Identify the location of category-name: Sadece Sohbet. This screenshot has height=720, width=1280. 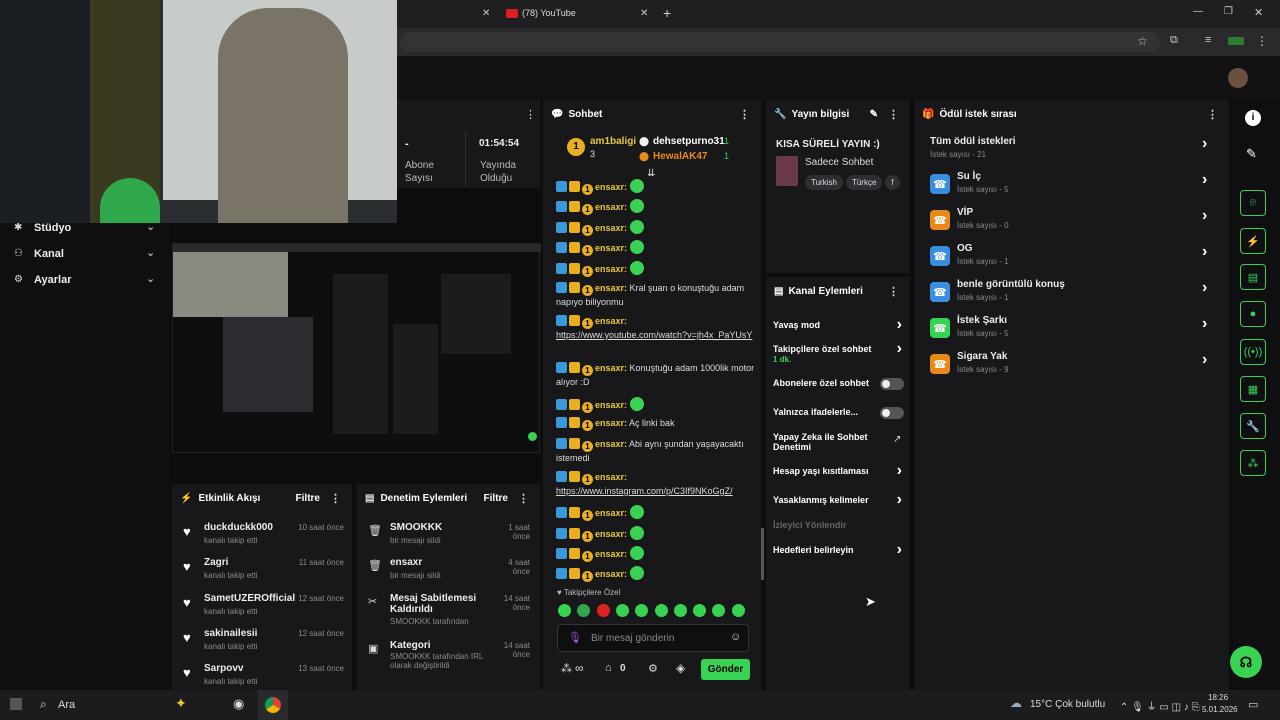
(839, 162).